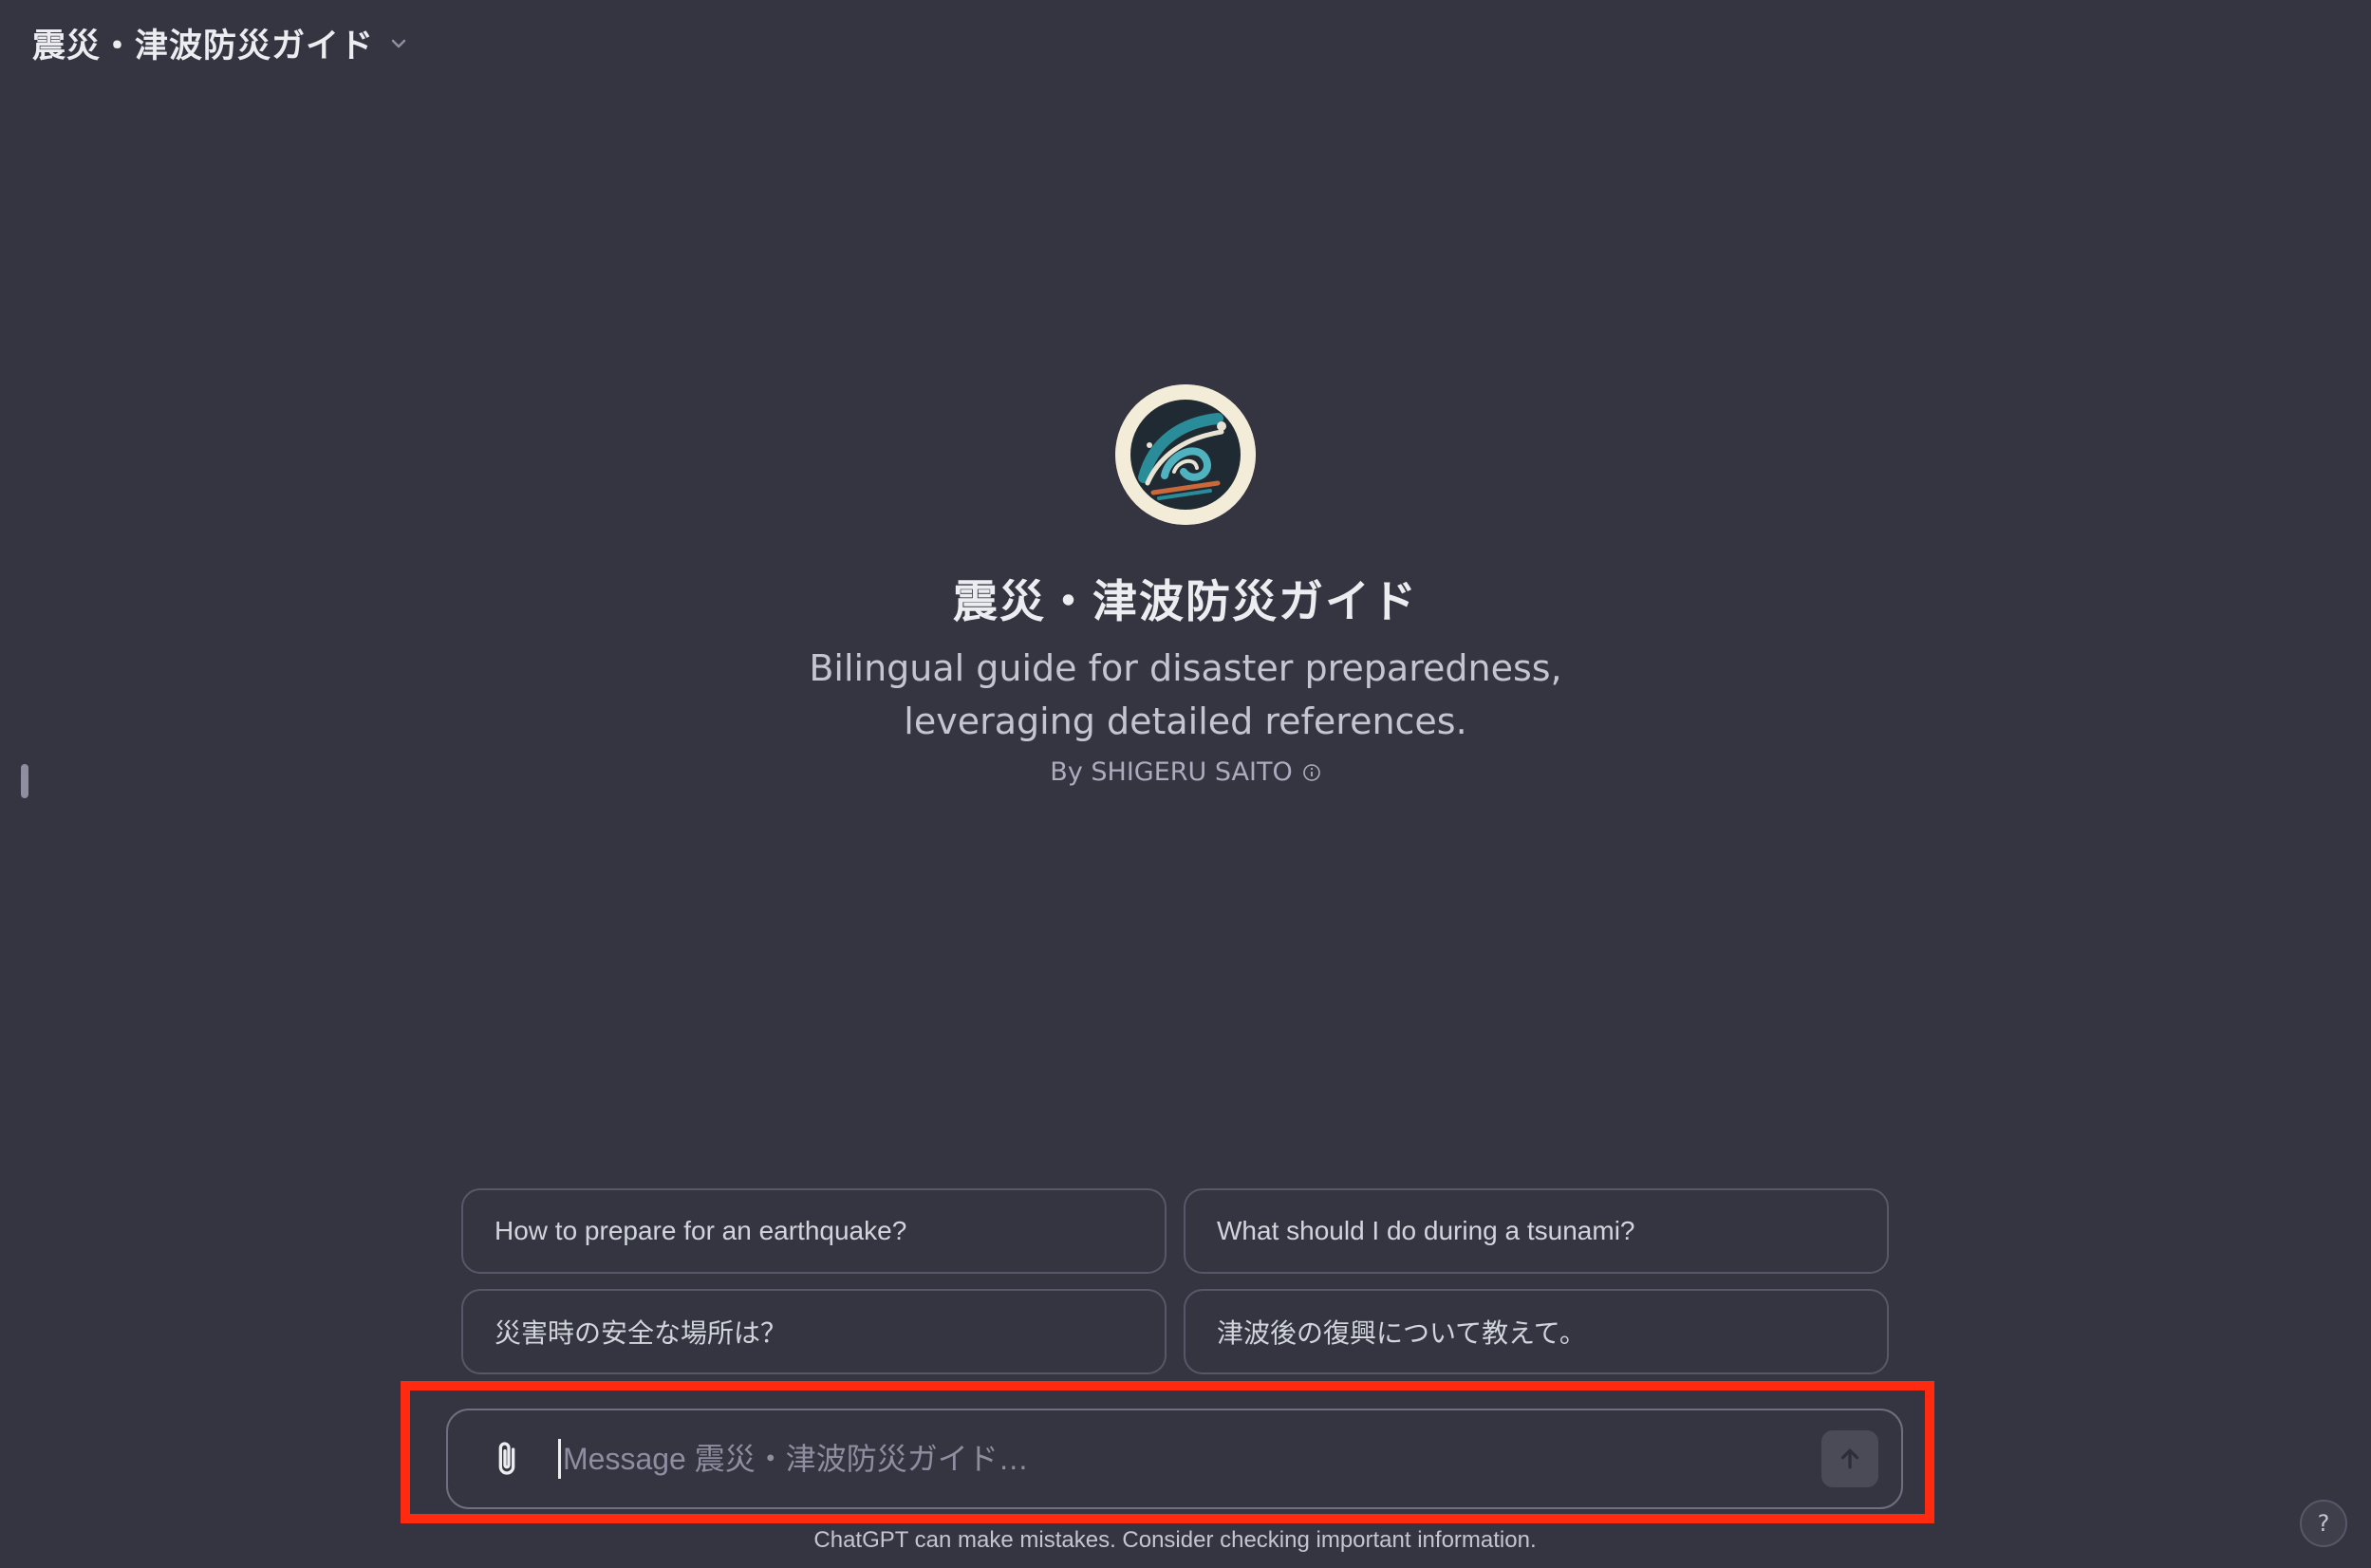  I want to click on info-icon, so click(1312, 772).